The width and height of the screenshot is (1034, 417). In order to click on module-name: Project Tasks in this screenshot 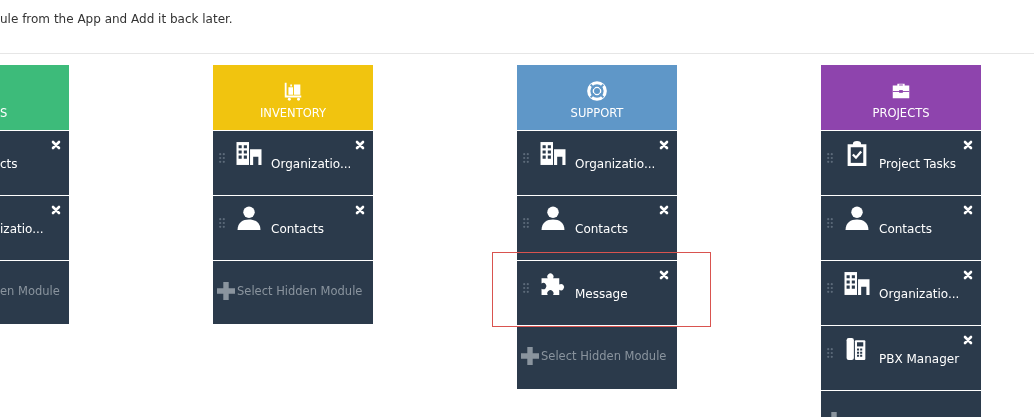, I will do `click(918, 164)`.